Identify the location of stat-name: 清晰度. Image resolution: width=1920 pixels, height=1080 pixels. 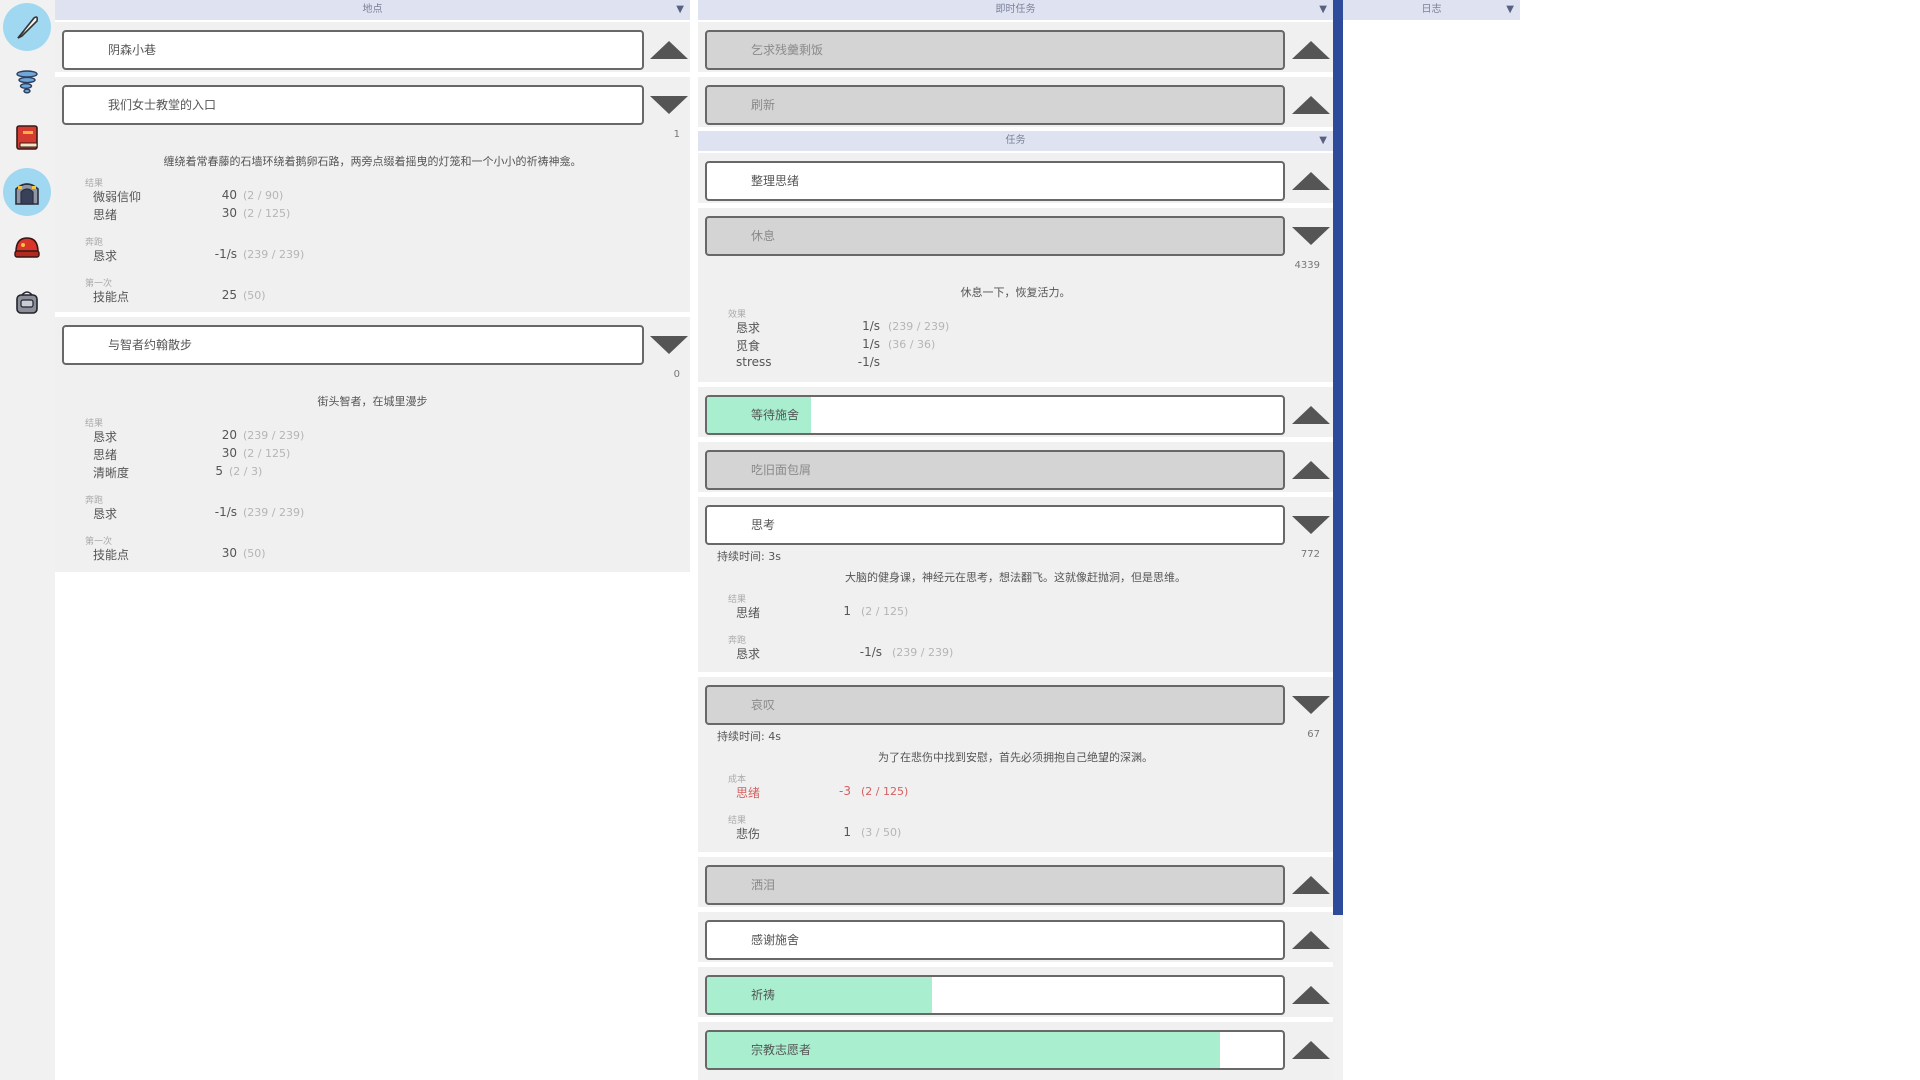
(111, 473).